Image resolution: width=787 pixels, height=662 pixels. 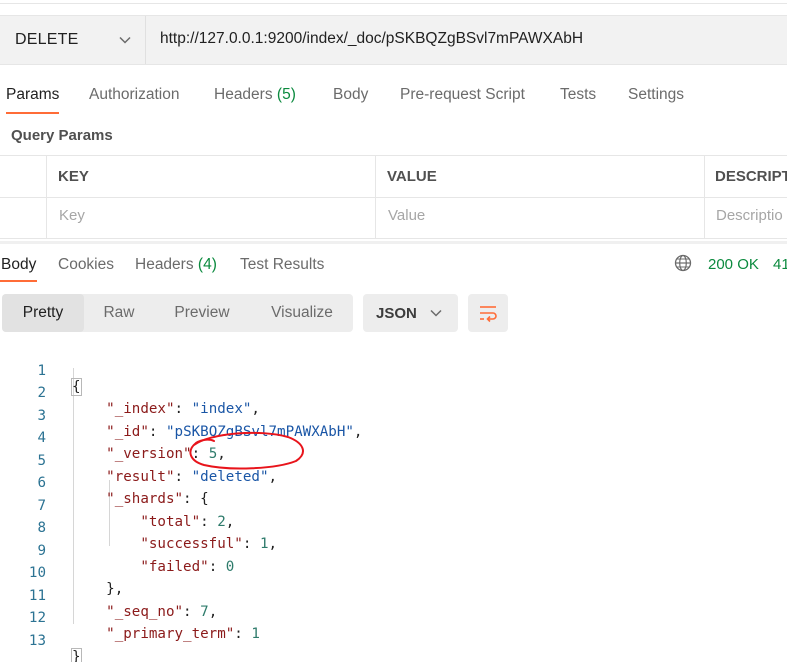 What do you see at coordinates (393, 269) in the screenshot?
I see `response-tabs: Body Cookies Headers (4) Test Results` at bounding box center [393, 269].